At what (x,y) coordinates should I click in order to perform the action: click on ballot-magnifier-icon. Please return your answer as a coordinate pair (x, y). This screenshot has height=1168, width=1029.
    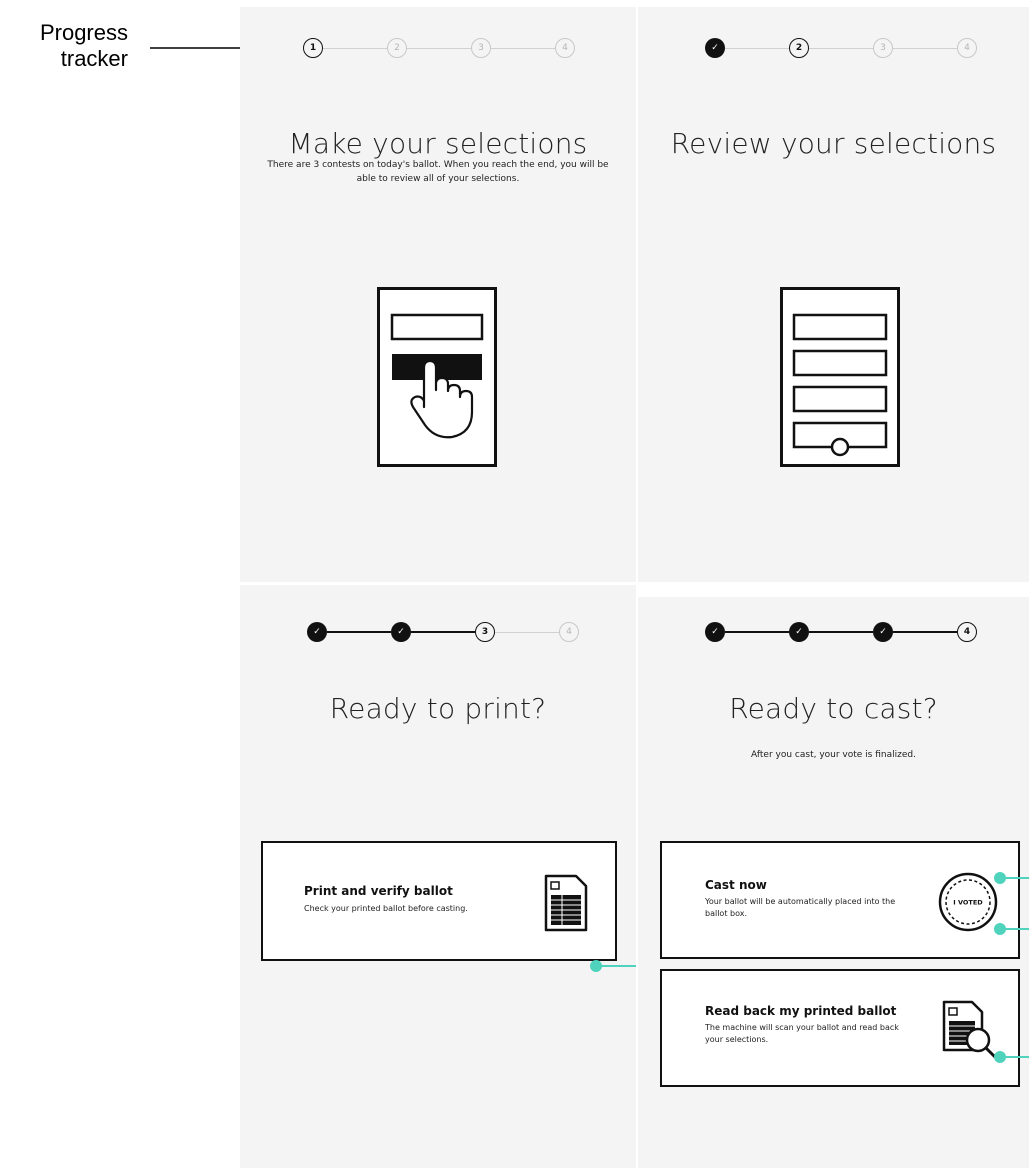
    Looking at the image, I should click on (969, 1029).